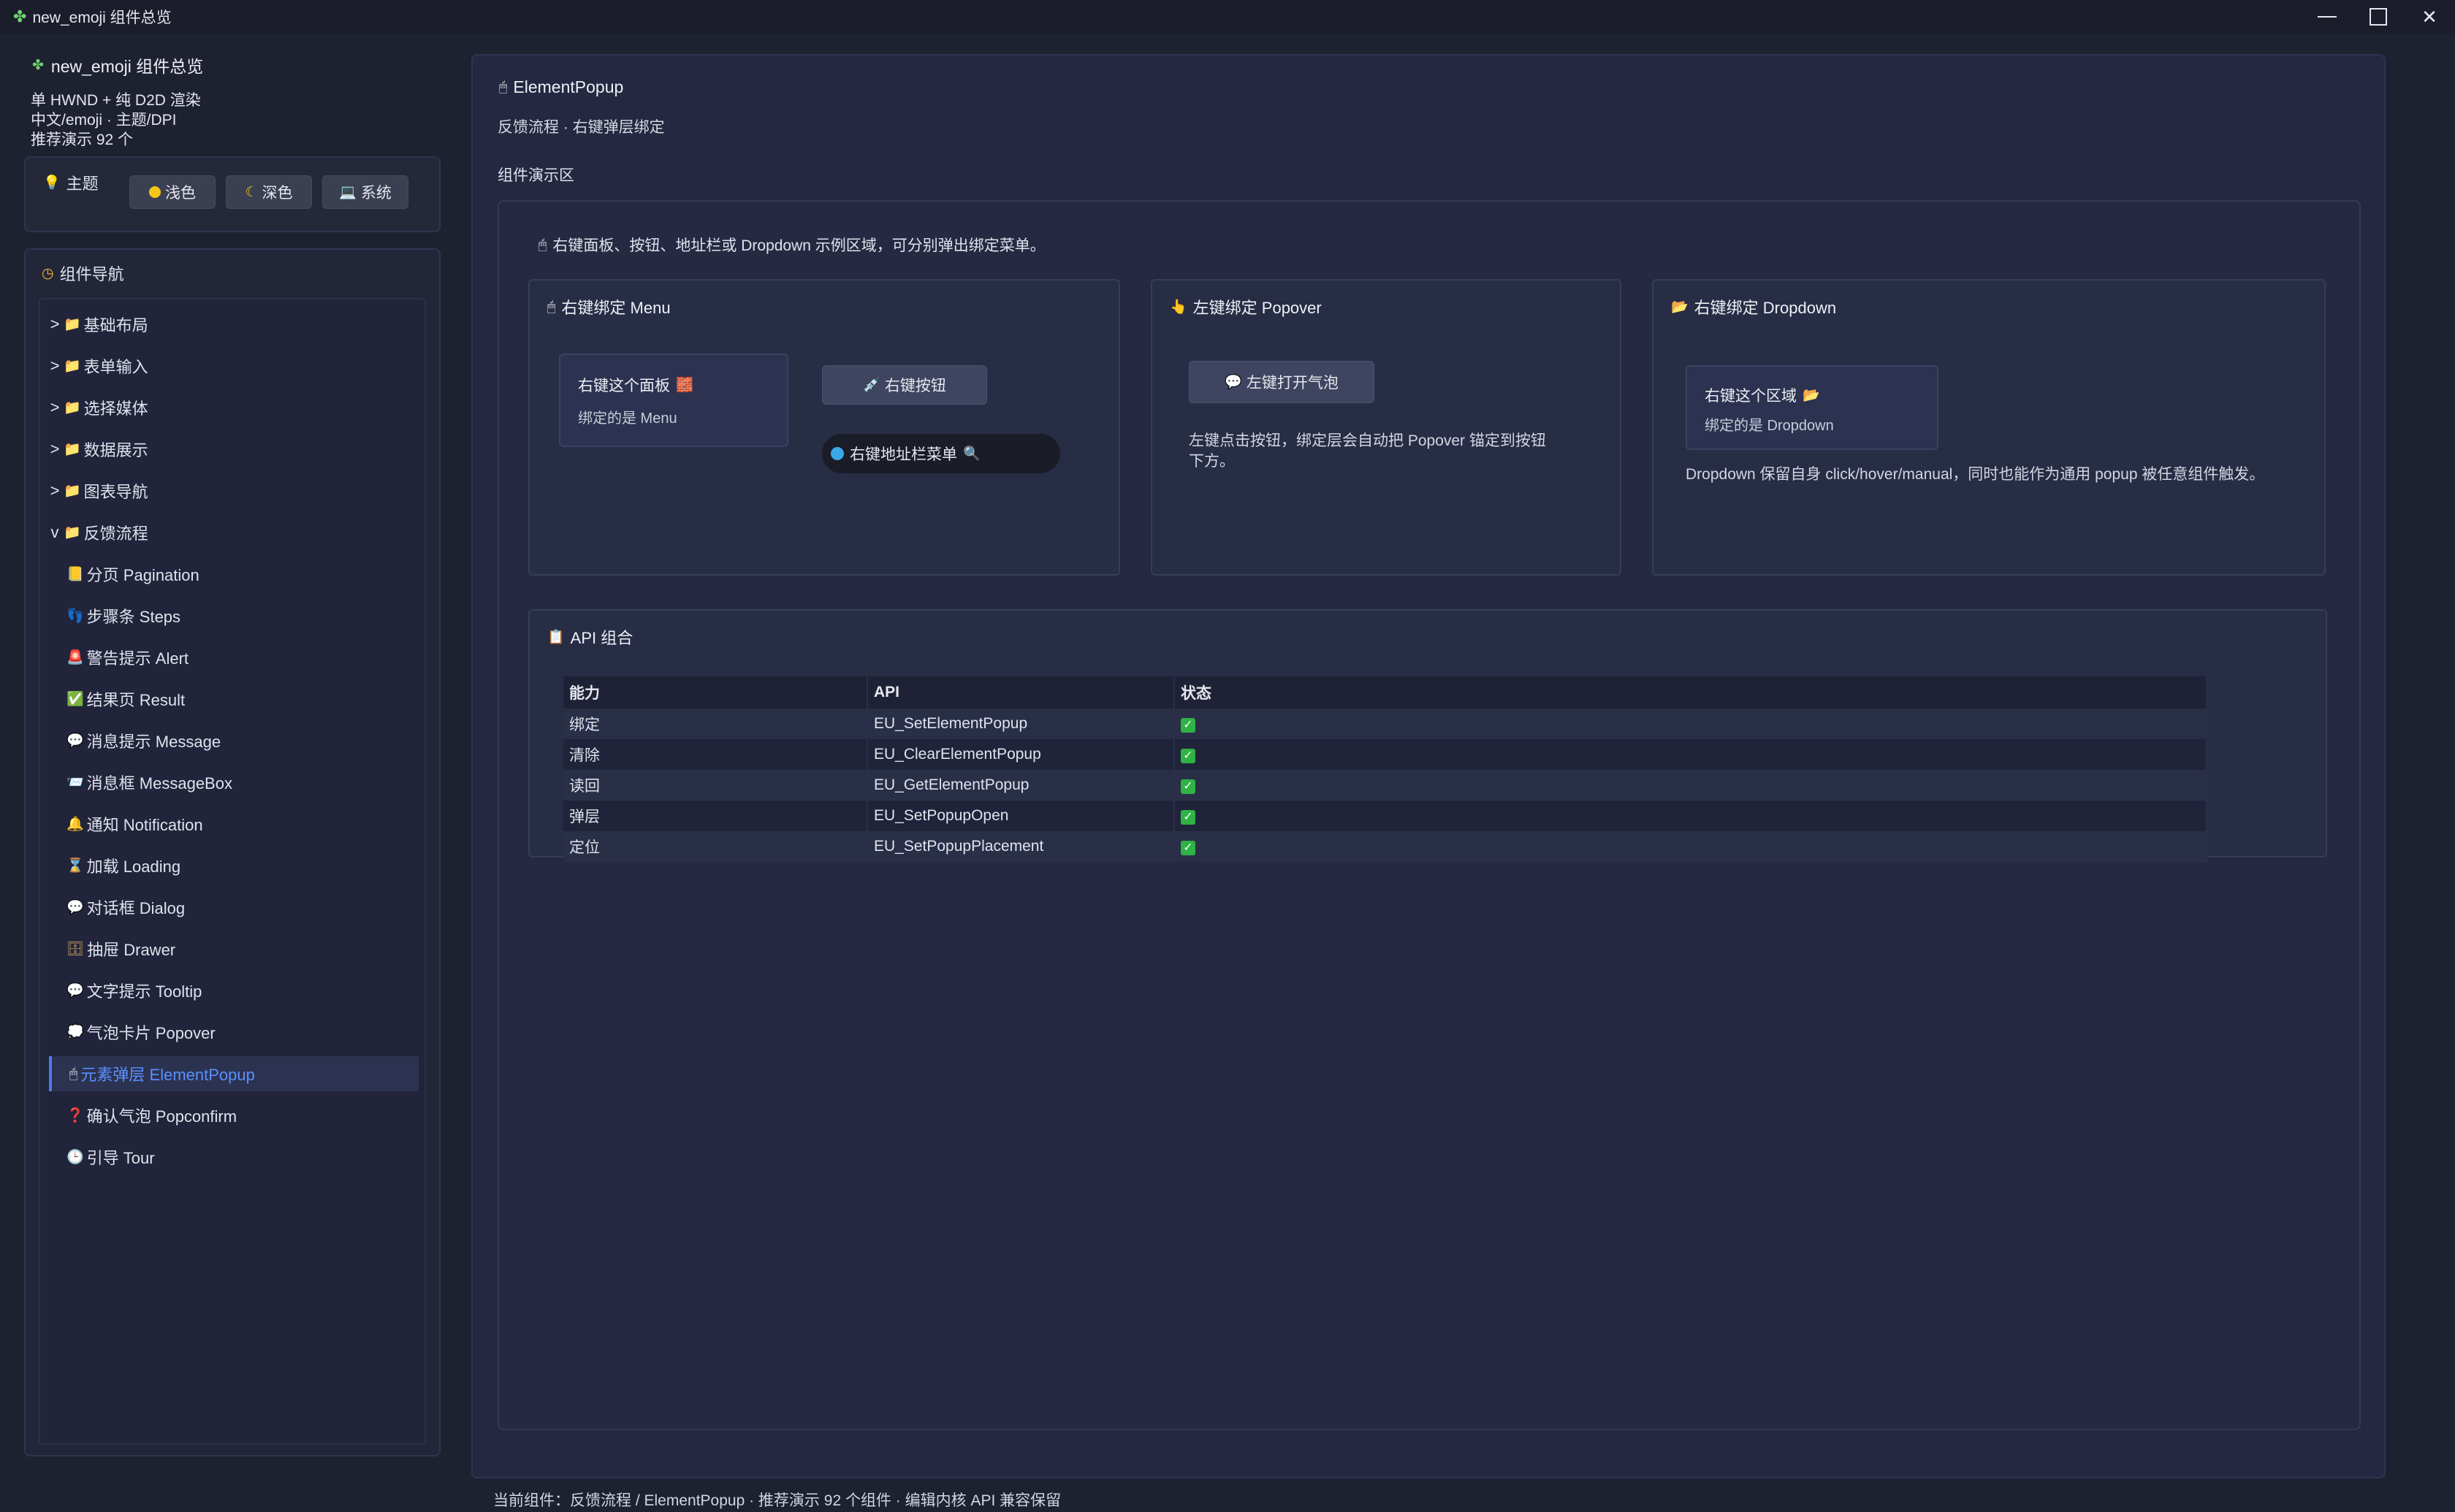  I want to click on api-cell: EU_GetElementPopup, so click(1021, 785).